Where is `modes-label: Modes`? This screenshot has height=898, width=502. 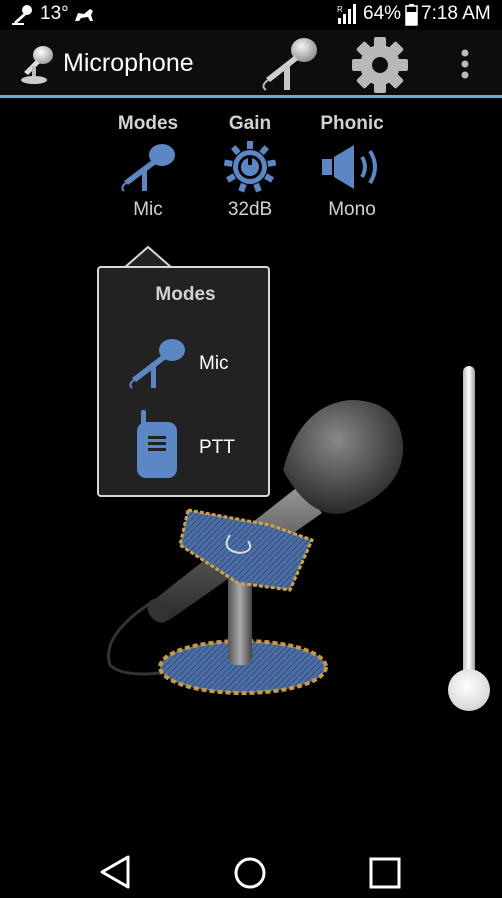
modes-label: Modes is located at coordinates (148, 123).